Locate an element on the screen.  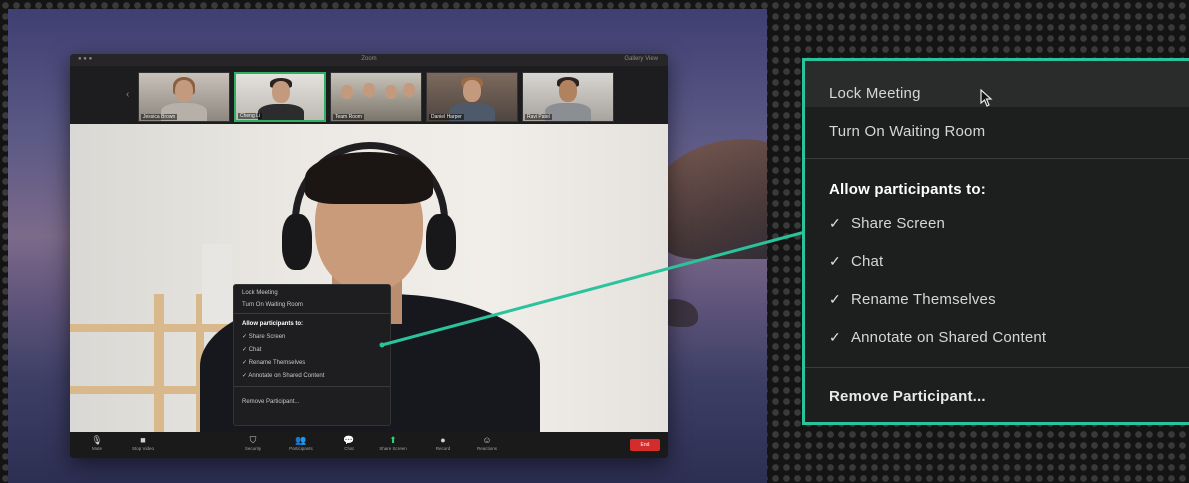
participant-thumbnail-active-speaker: Cheng Li is located at coordinates (280, 97).